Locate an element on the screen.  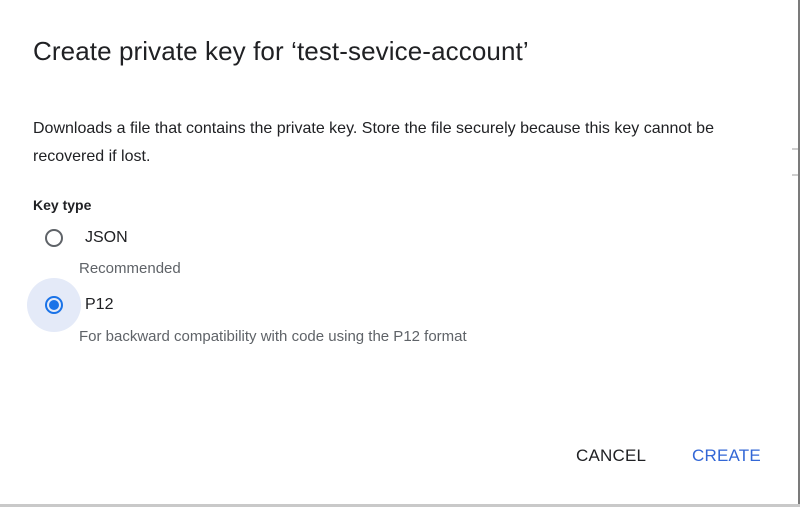
radio-button-json is located at coordinates (54, 238).